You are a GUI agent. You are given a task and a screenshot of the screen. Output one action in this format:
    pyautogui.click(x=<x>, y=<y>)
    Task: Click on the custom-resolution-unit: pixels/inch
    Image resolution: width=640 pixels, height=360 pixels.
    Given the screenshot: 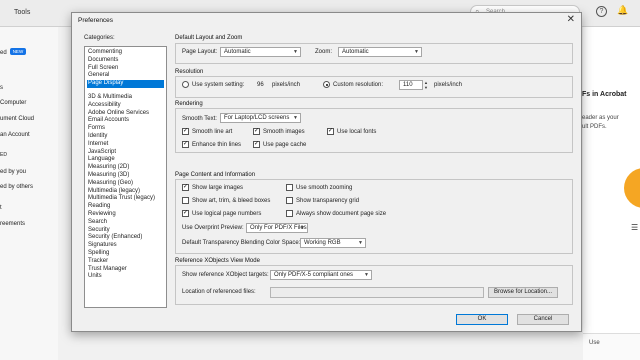 What is the action you would take?
    pyautogui.click(x=448, y=85)
    